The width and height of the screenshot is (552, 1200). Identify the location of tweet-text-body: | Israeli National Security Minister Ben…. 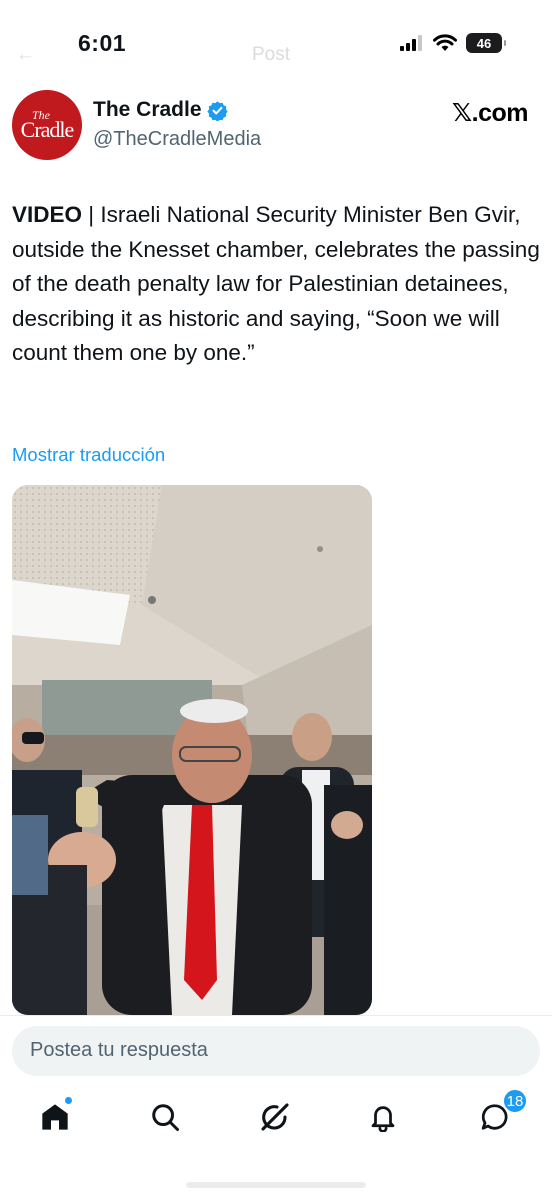
(276, 283).